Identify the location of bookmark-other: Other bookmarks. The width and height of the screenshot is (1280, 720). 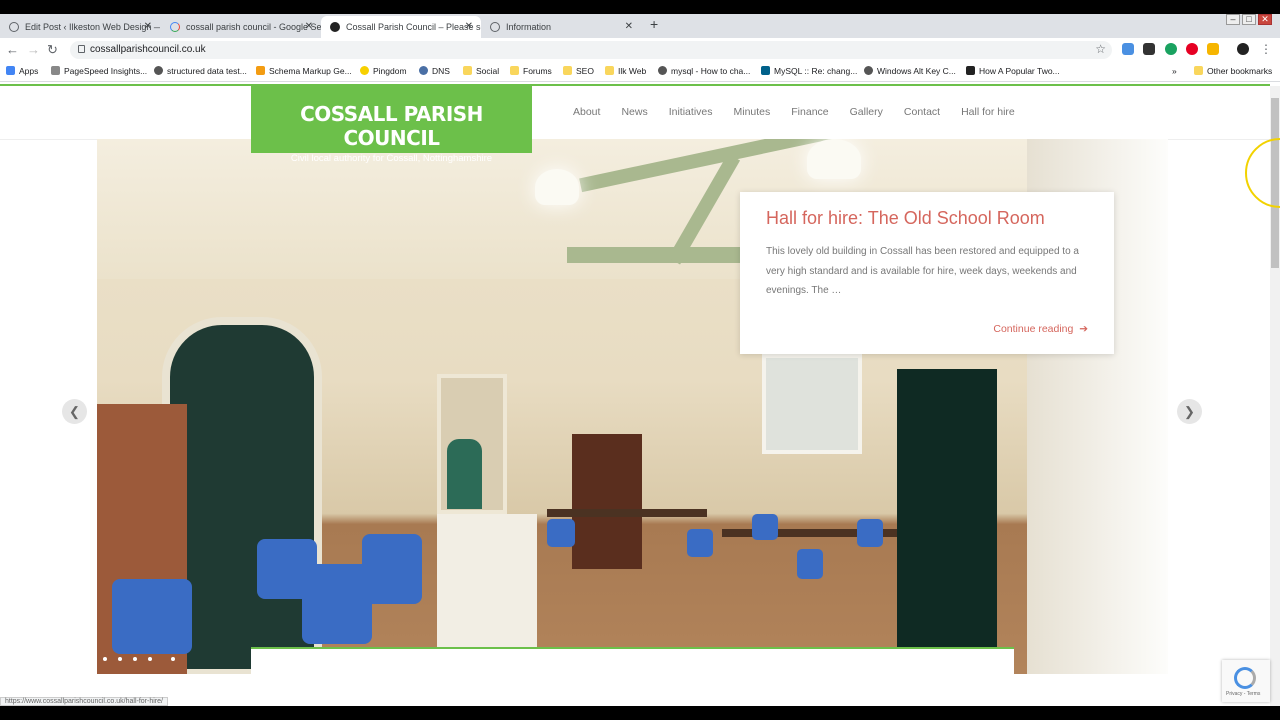
(1233, 71).